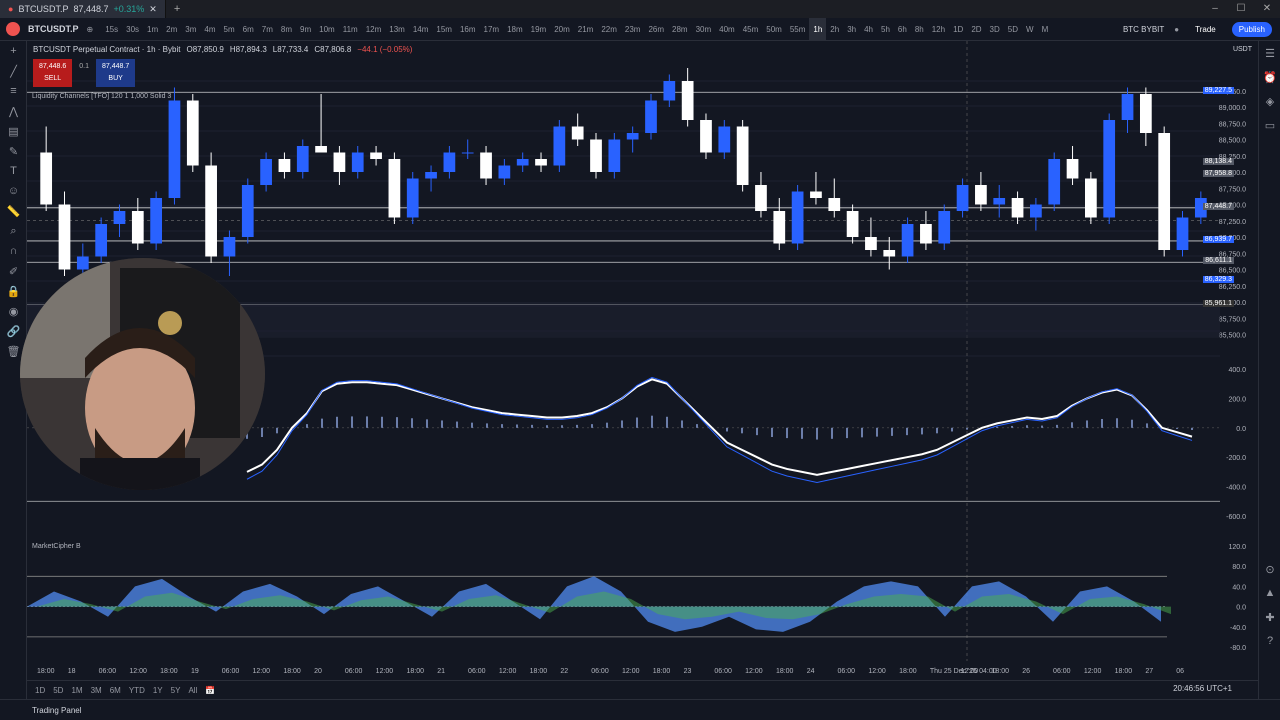 This screenshot has width=1280, height=720. Describe the element at coordinates (1202, 688) in the screenshot. I see `clock: 20:46:56 UTC+1` at that location.